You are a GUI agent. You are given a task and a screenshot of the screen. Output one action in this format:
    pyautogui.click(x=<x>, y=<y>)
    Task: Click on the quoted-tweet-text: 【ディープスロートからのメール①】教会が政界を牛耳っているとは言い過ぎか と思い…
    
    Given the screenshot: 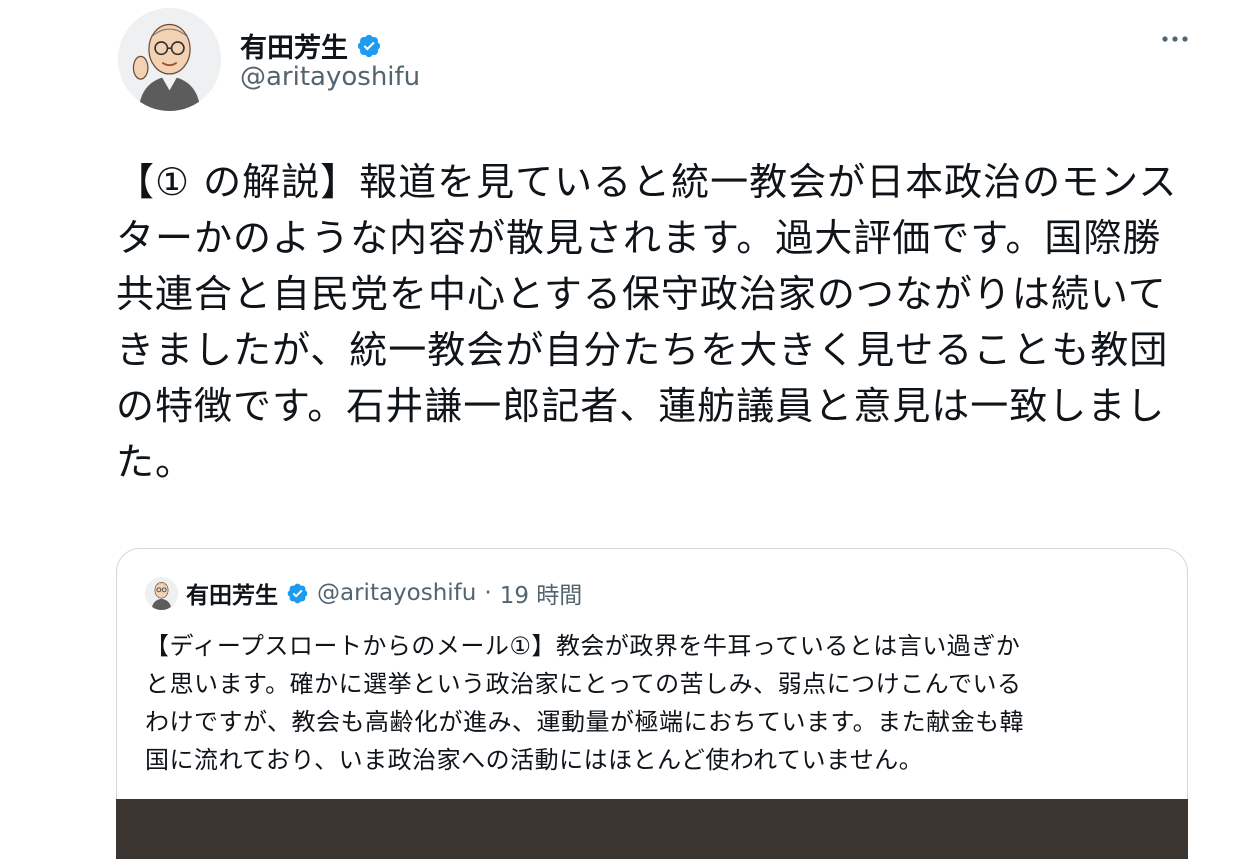 What is the action you would take?
    pyautogui.click(x=585, y=703)
    